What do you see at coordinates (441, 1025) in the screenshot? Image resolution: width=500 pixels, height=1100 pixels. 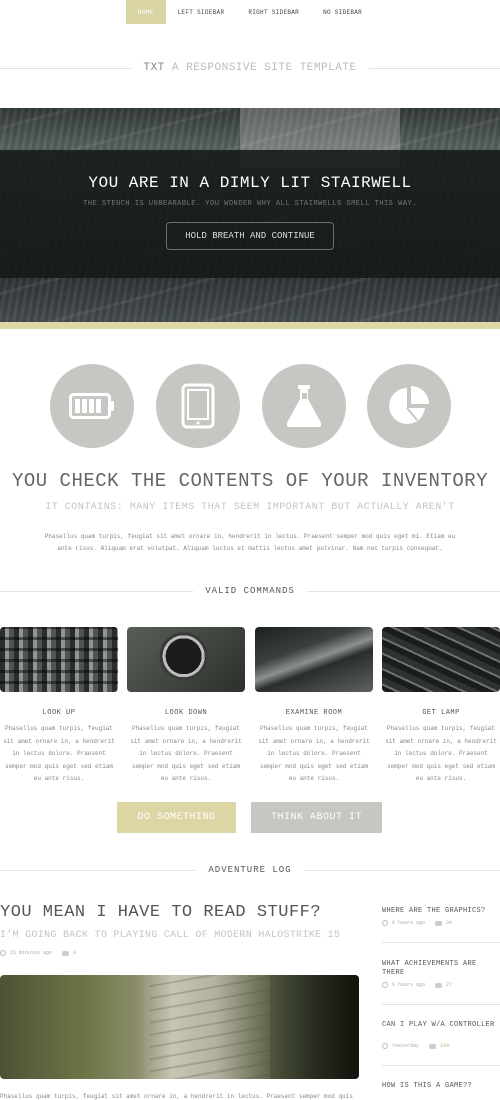 I see `sidebar-post-title: CAN I PLAY W/A CONTROLLER` at bounding box center [441, 1025].